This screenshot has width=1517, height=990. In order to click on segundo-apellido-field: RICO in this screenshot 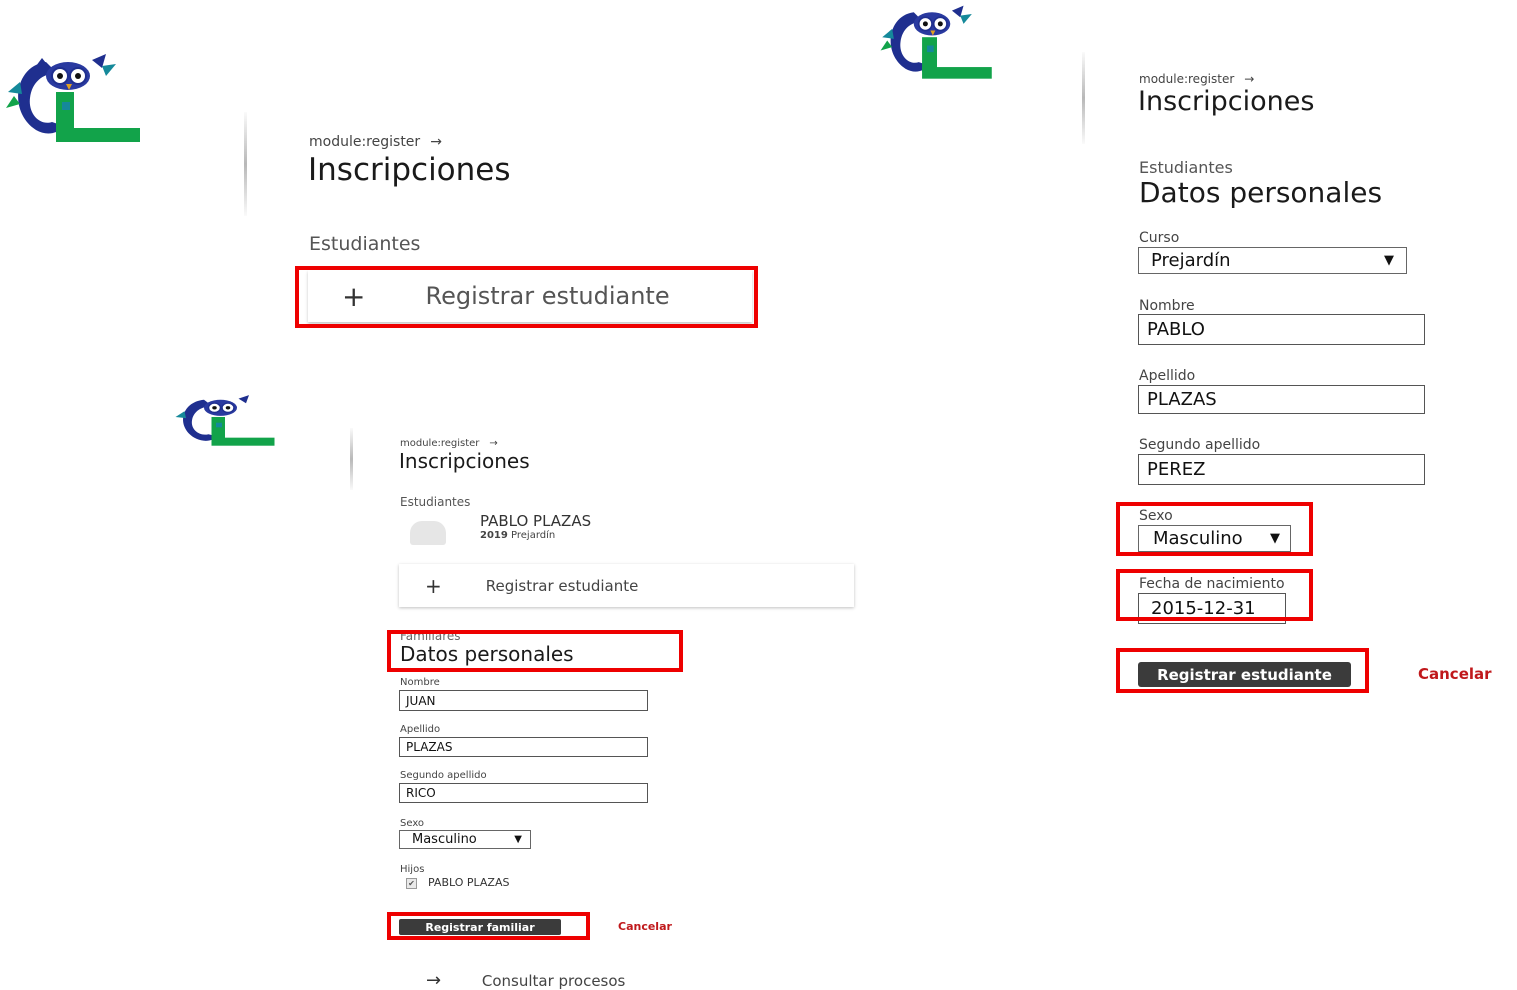, I will do `click(523, 793)`.